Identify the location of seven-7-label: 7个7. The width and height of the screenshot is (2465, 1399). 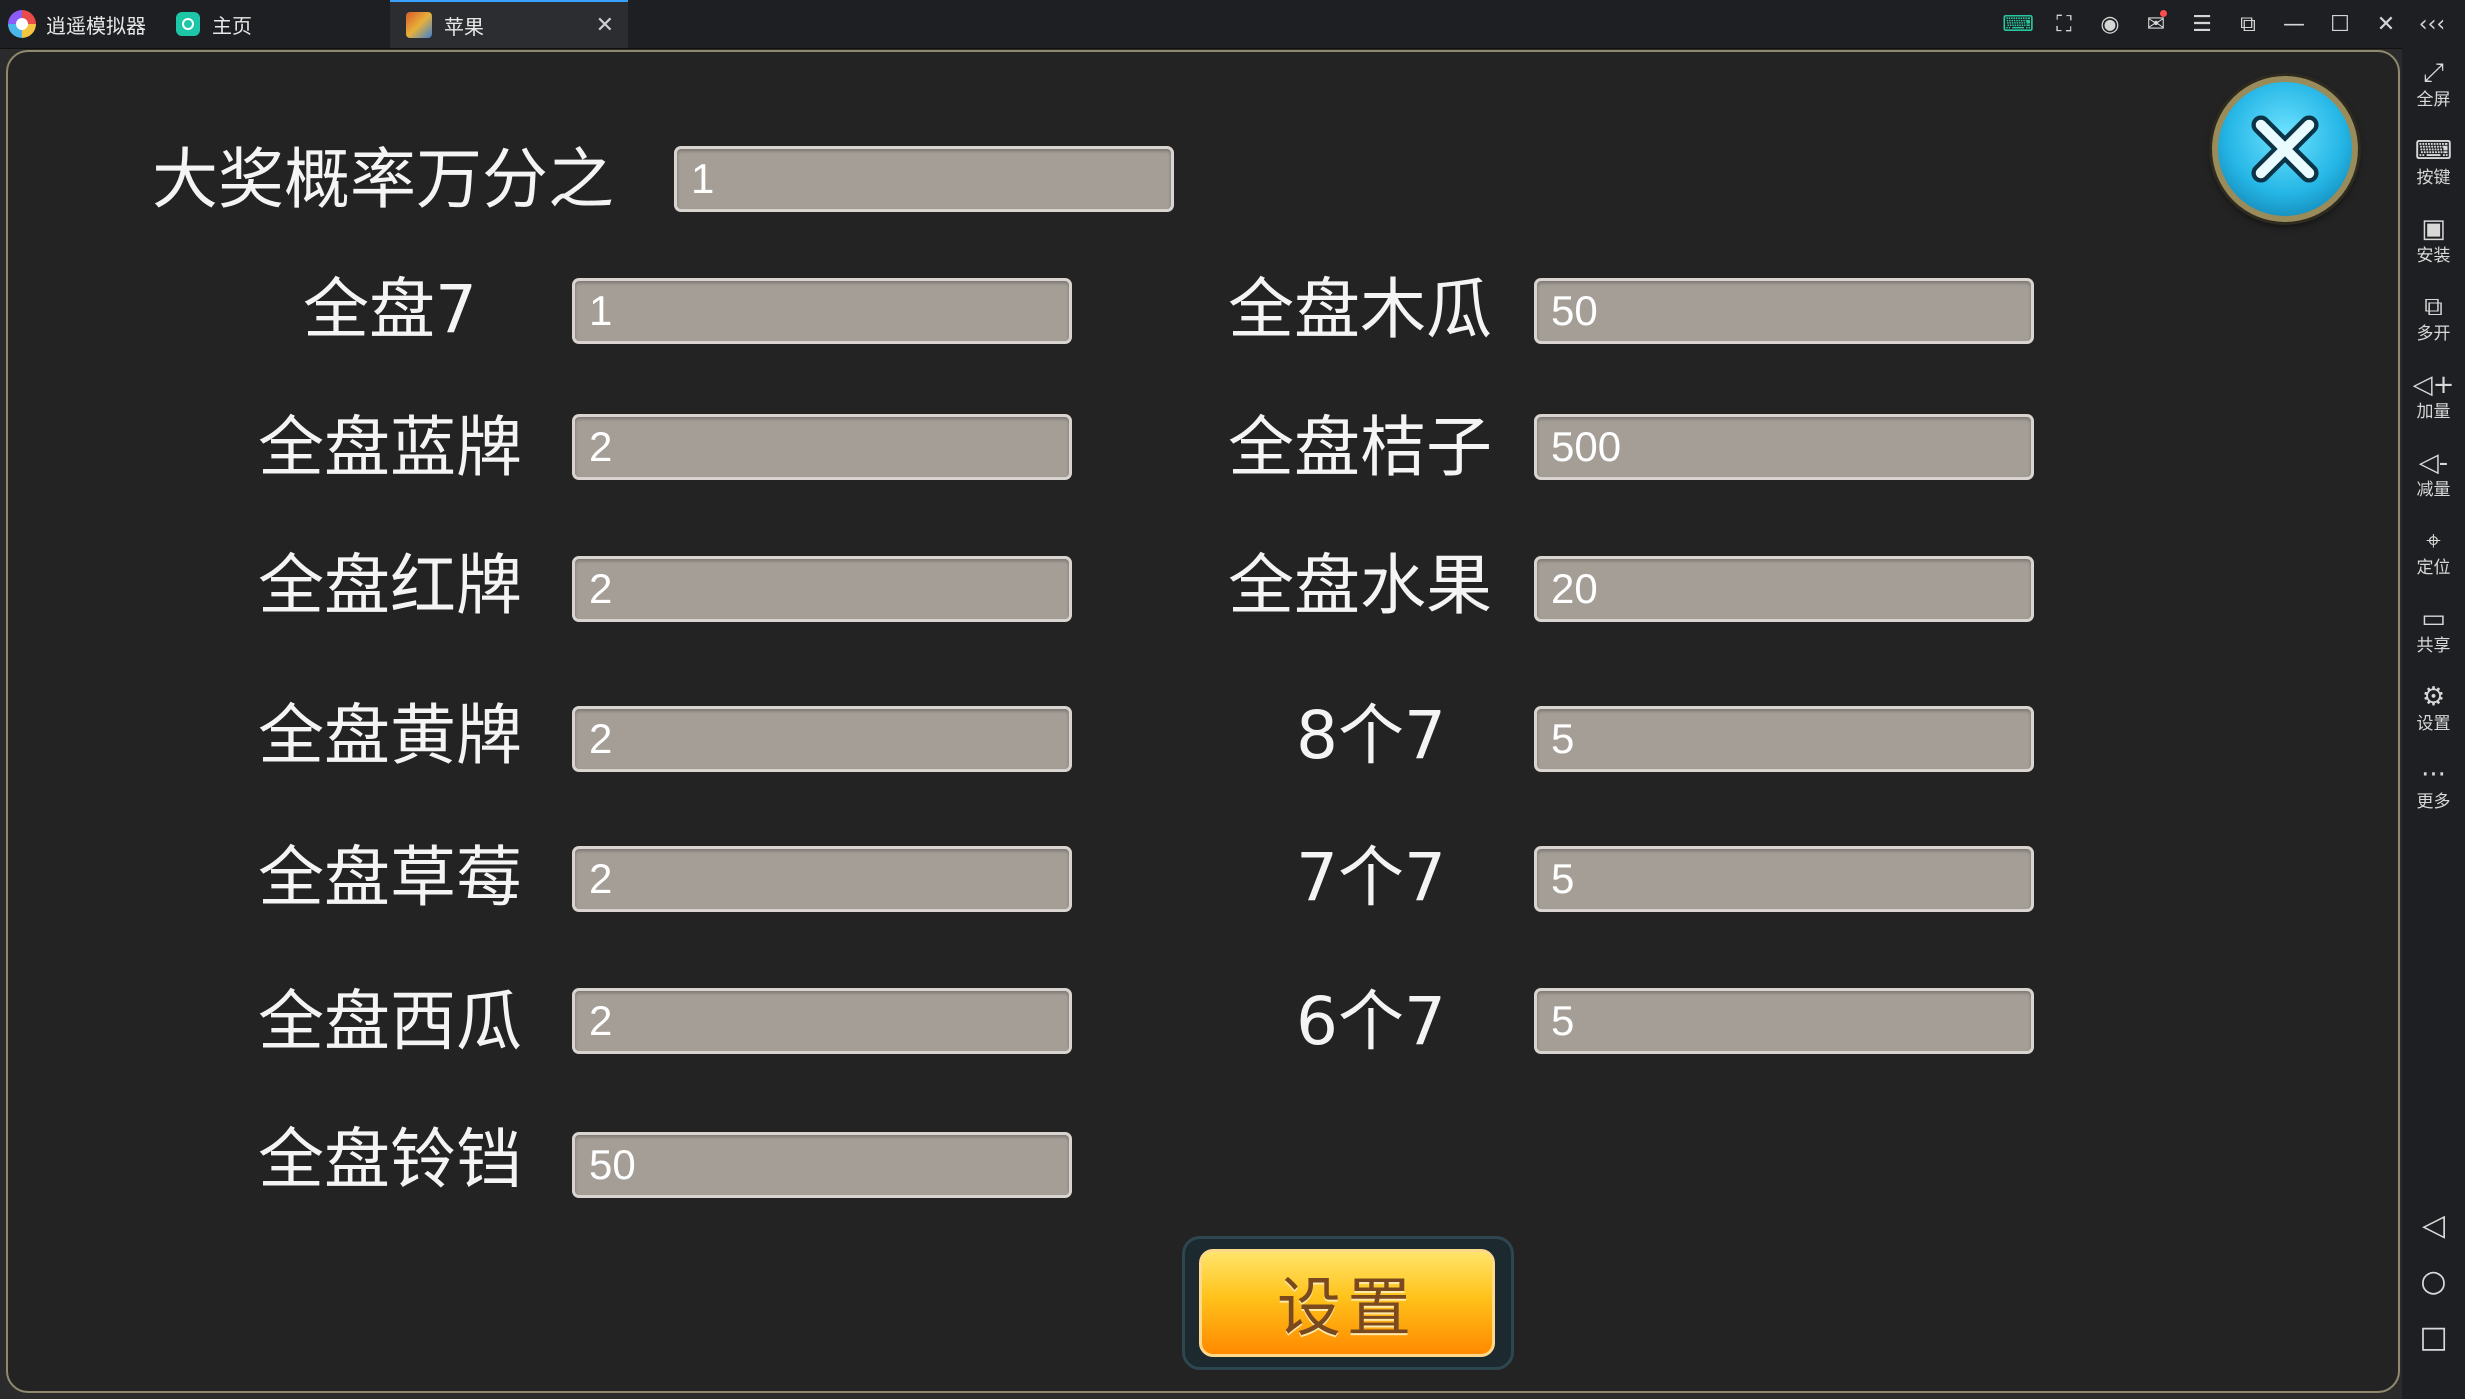
(1371, 877).